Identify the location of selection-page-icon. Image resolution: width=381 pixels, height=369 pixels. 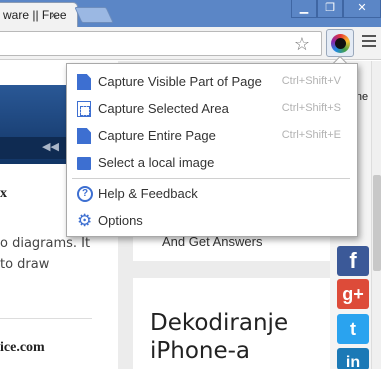
(84, 109).